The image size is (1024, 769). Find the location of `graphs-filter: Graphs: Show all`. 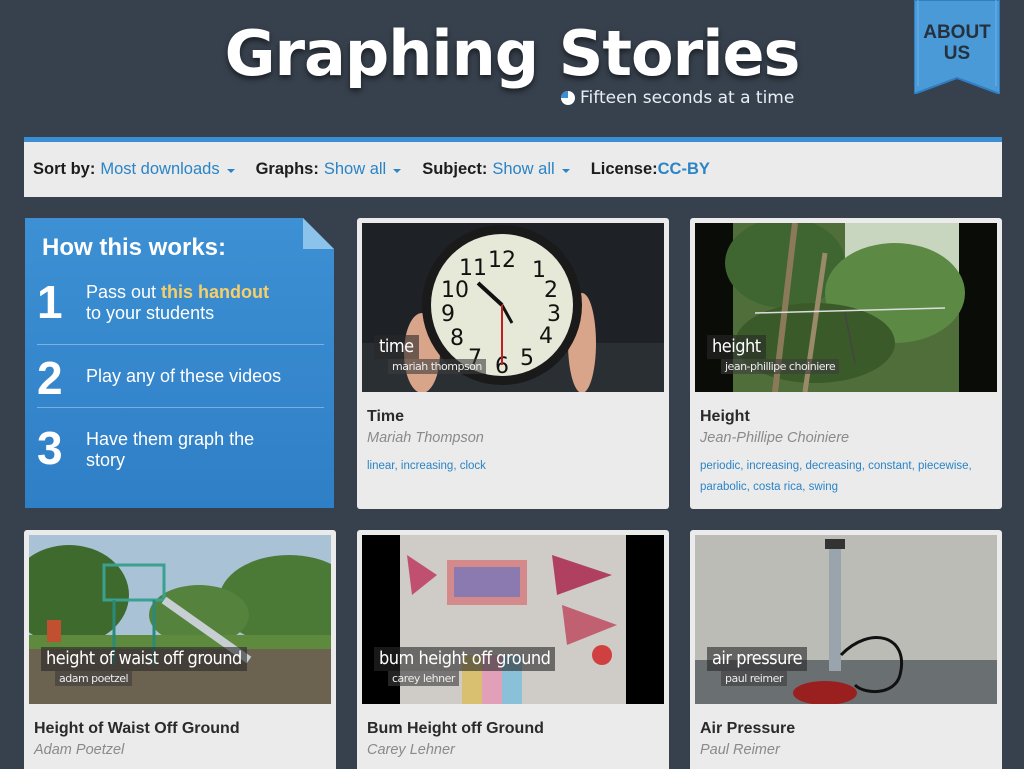

graphs-filter: Graphs: Show all is located at coordinates (329, 169).